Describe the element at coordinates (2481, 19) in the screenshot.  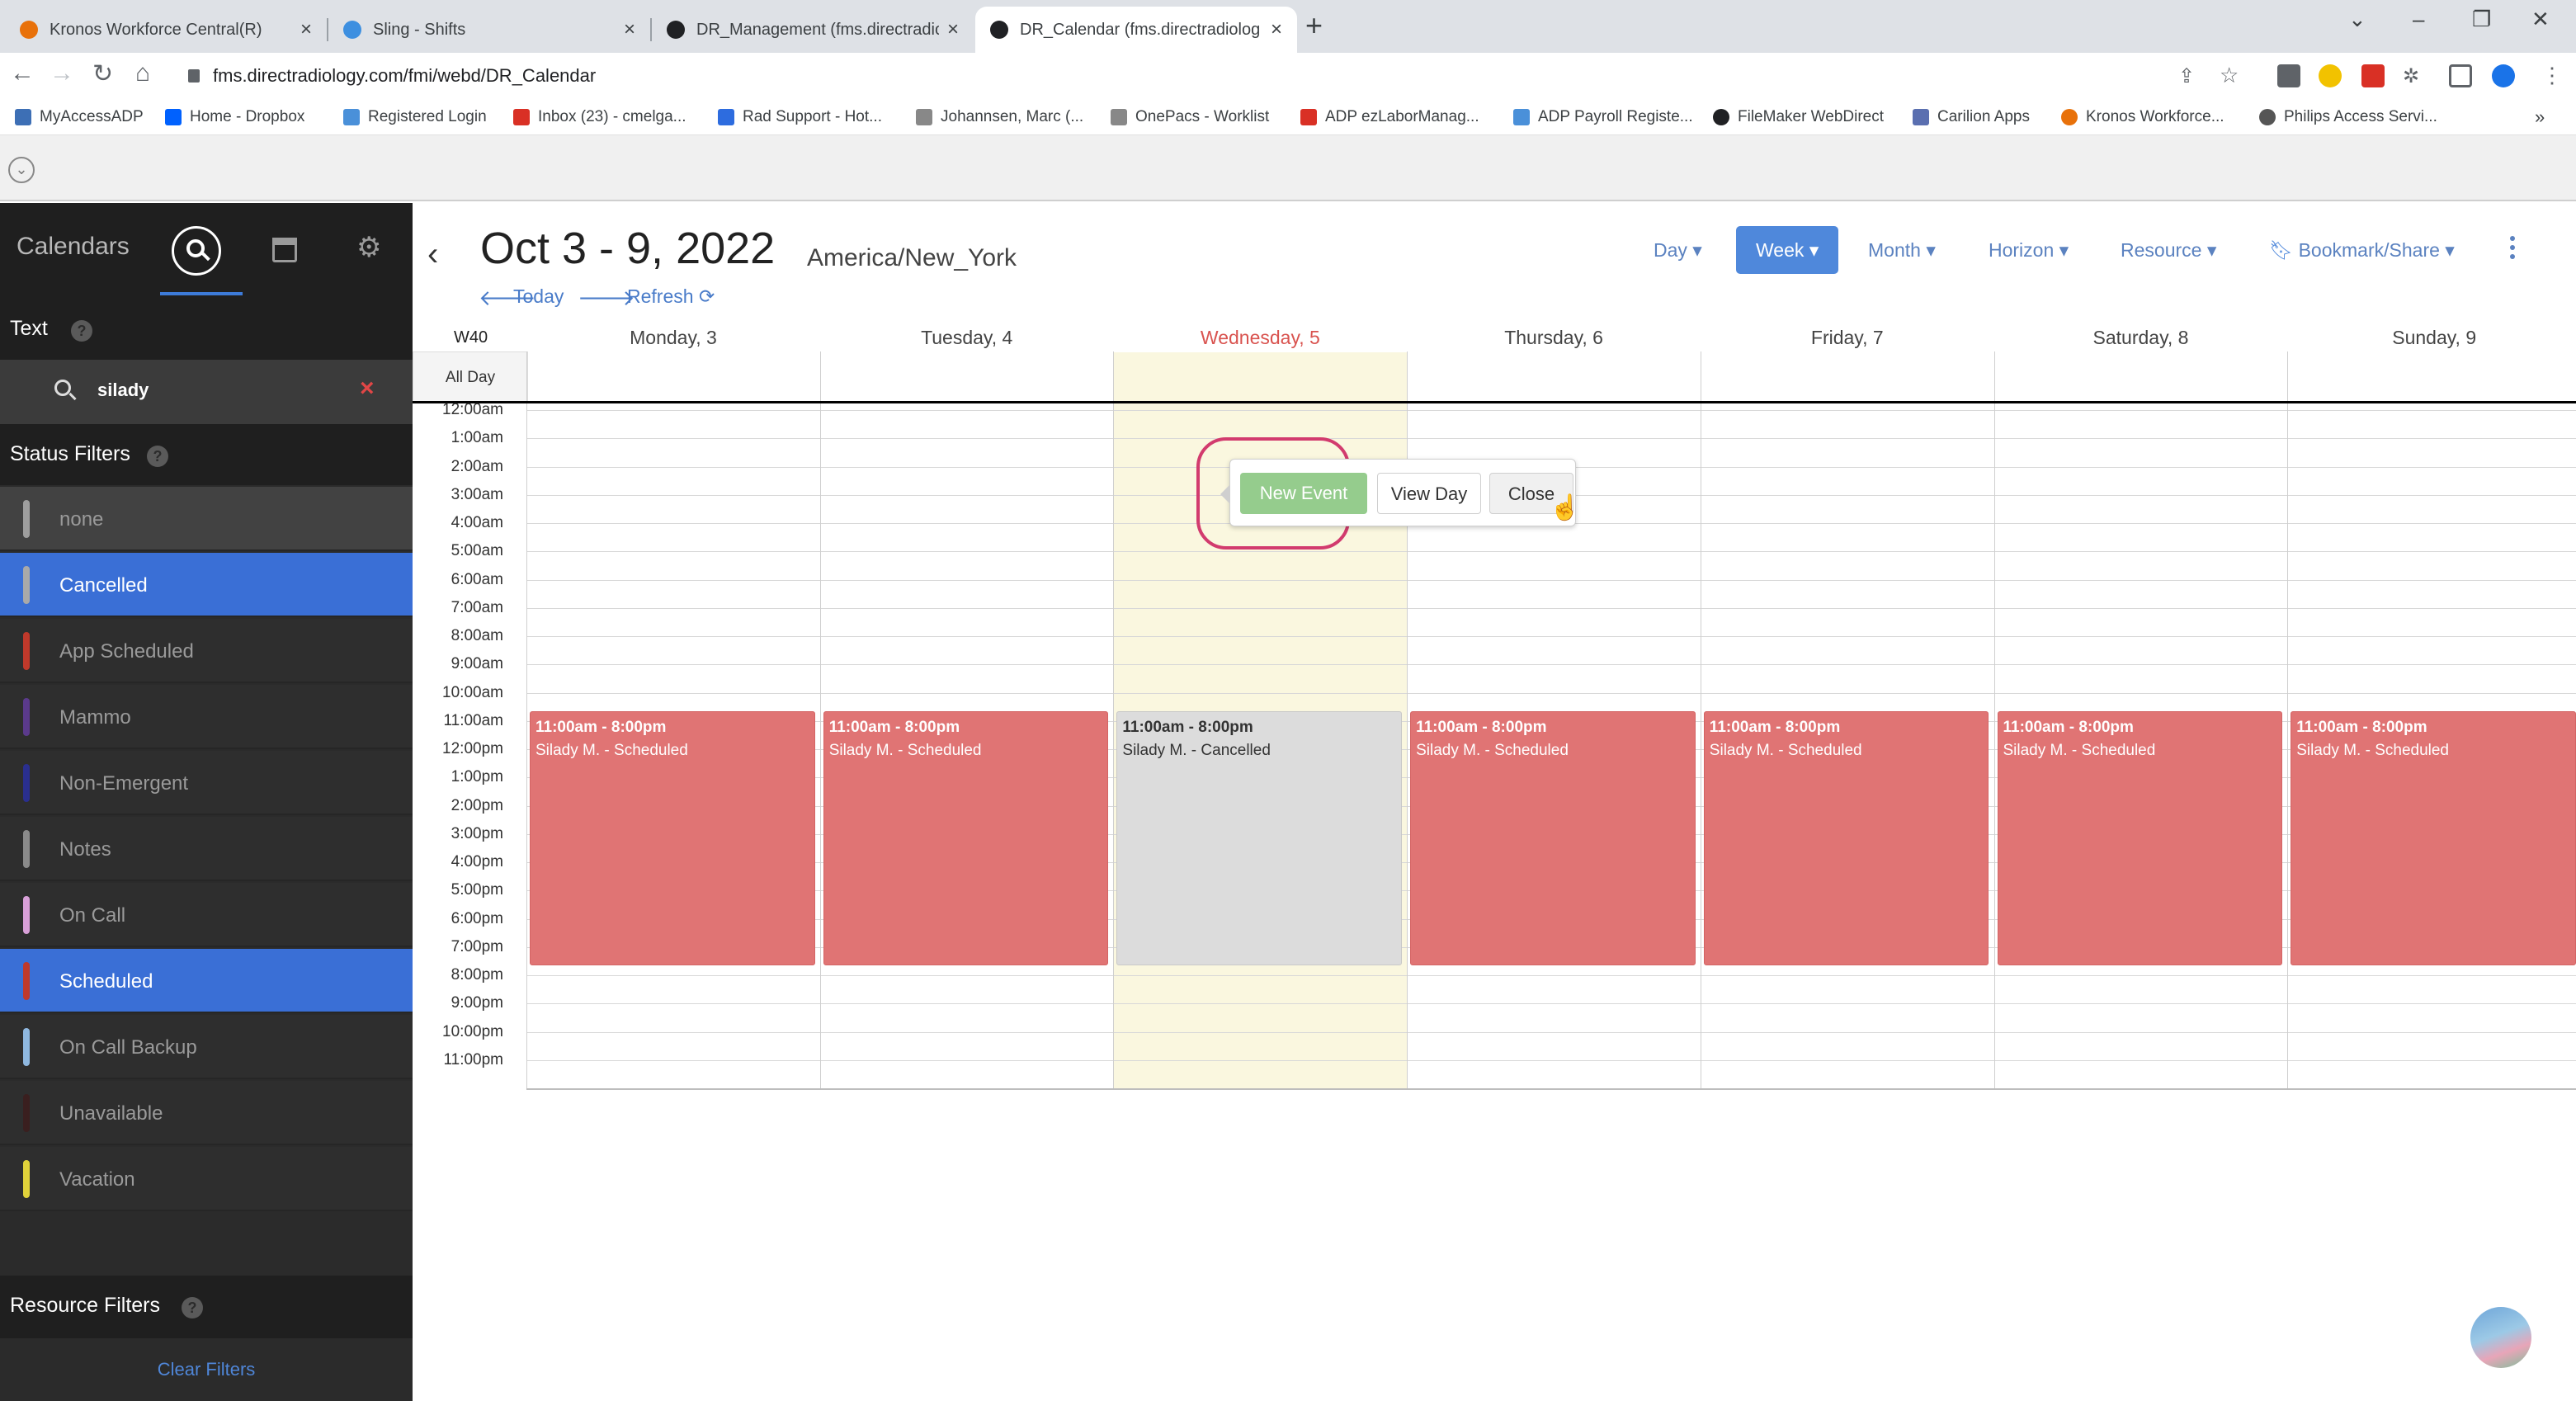
I see `restore-icon: ❐` at that location.